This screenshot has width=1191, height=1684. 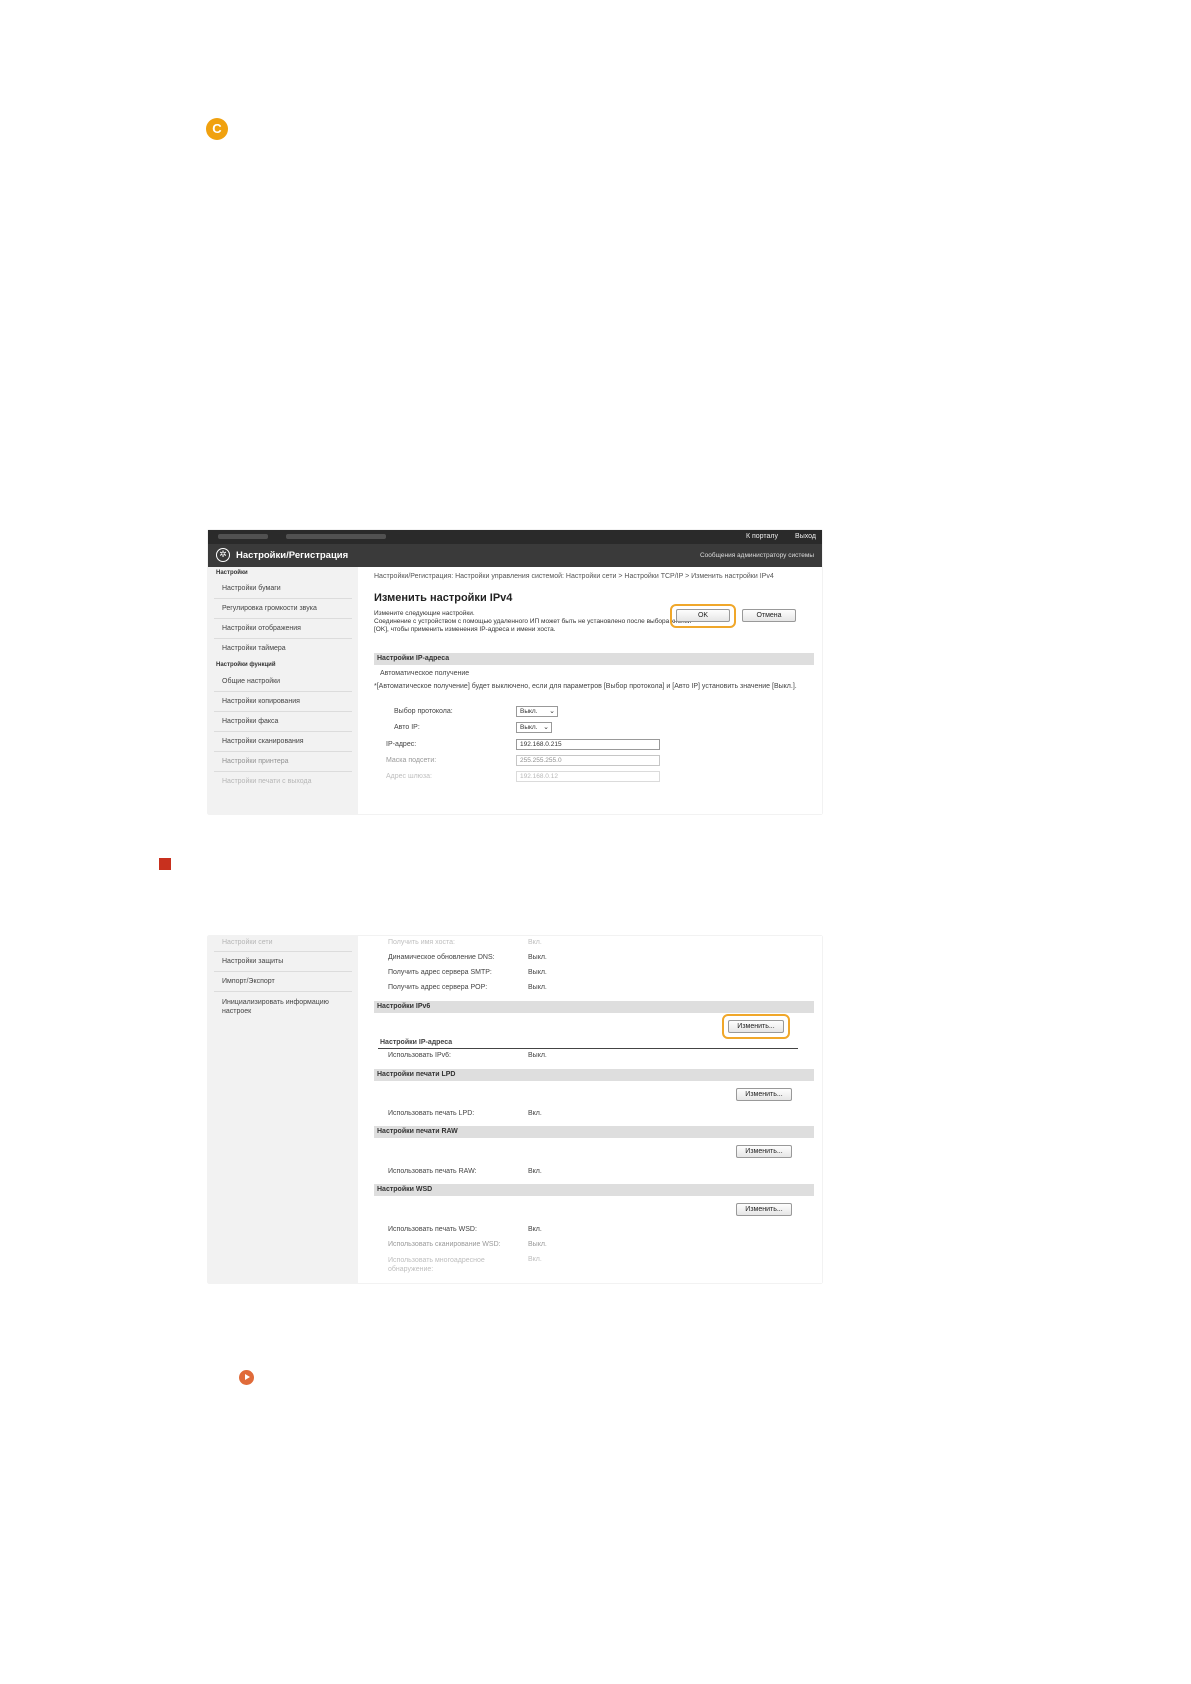 What do you see at coordinates (535, 1113) in the screenshot?
I see `lpd-use-value: Вкл.` at bounding box center [535, 1113].